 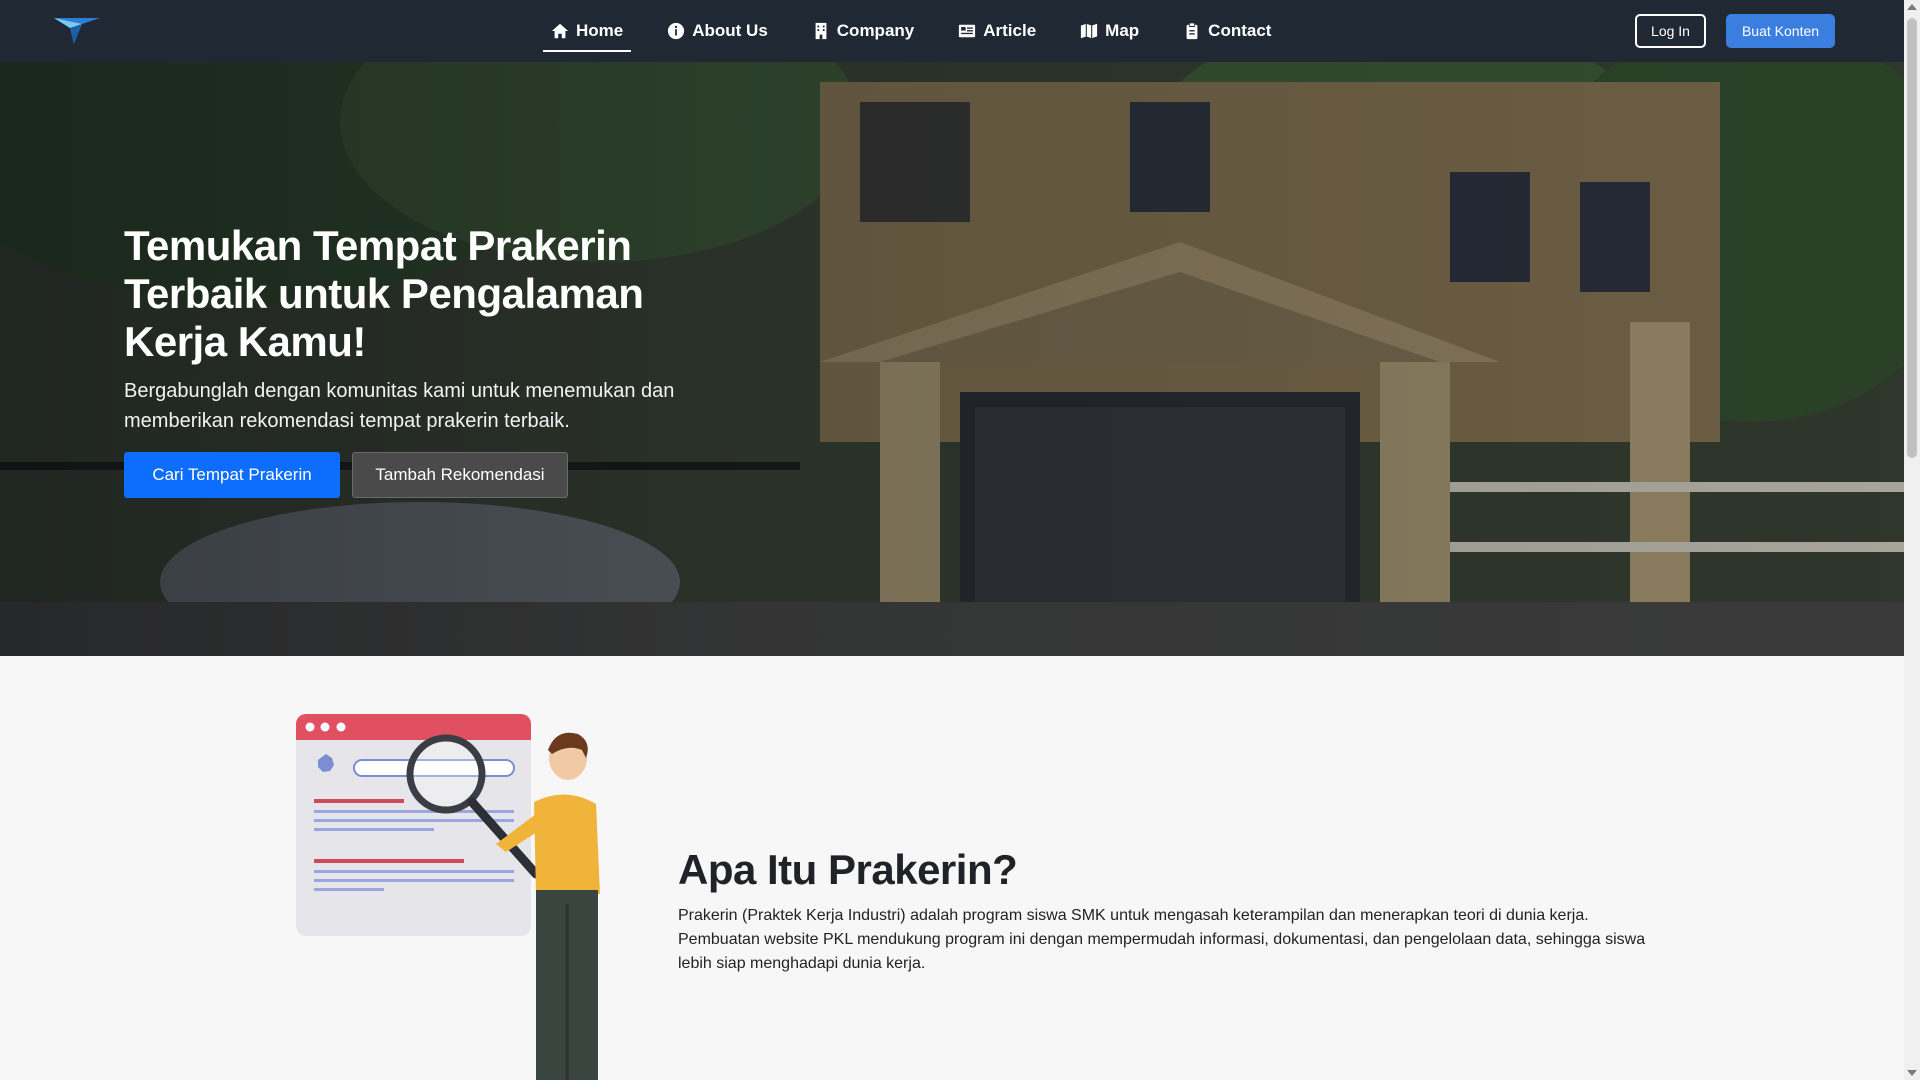 What do you see at coordinates (1122, 30) in the screenshot?
I see `nav-map-label: Map` at bounding box center [1122, 30].